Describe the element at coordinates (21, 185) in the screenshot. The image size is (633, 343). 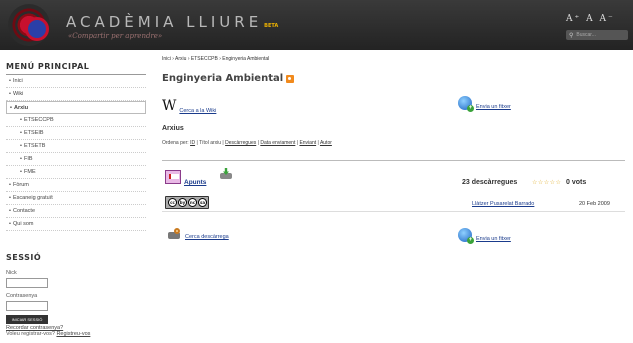
I see `sidebar-item-label: Fòrum` at that location.